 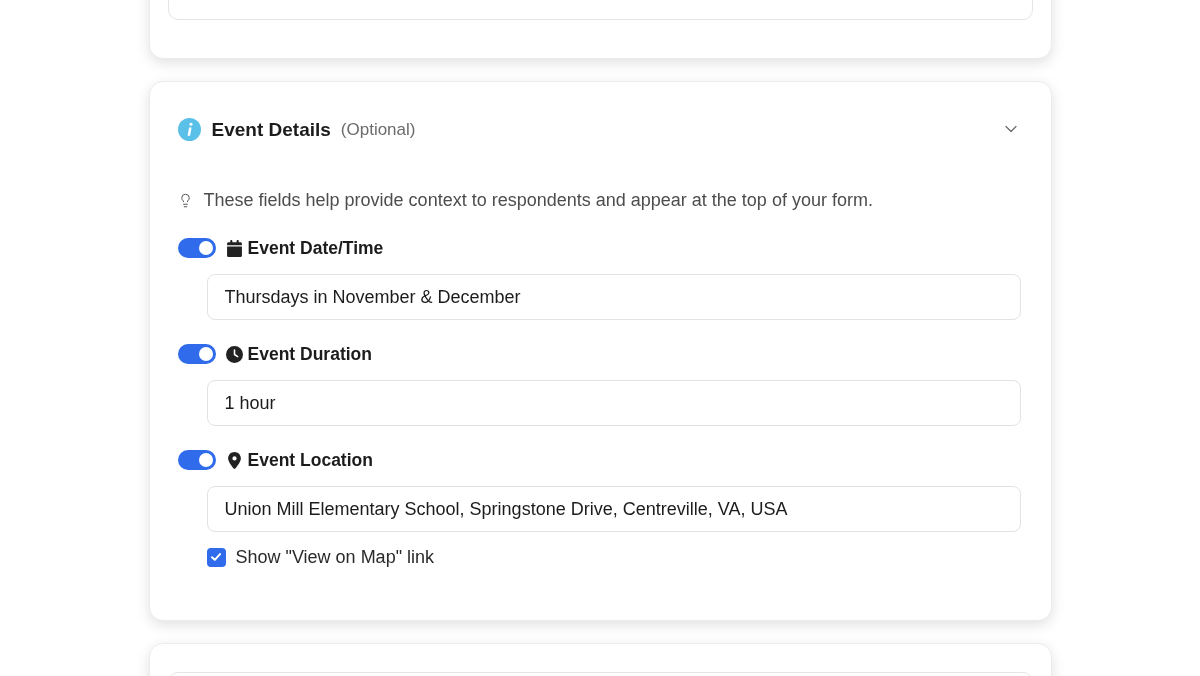 I want to click on field-label: Event Duration, so click(x=309, y=354).